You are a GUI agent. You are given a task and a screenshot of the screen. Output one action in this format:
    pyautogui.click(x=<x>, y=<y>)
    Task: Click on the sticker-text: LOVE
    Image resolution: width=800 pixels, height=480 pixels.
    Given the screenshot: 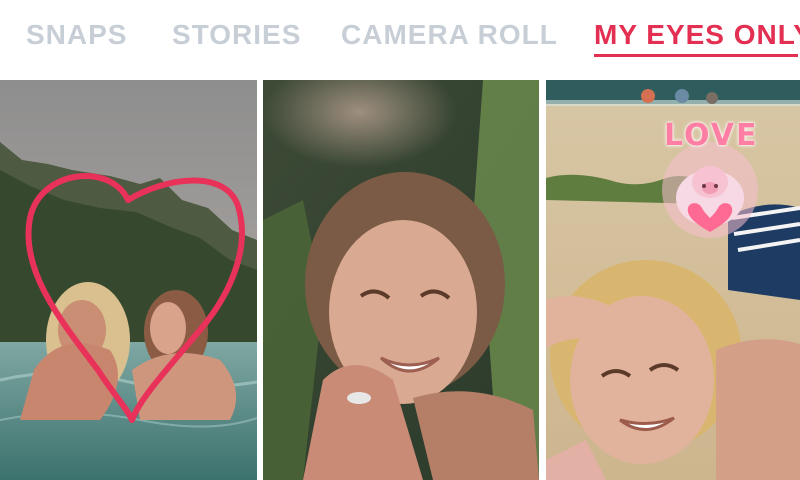 What is the action you would take?
    pyautogui.click(x=711, y=135)
    